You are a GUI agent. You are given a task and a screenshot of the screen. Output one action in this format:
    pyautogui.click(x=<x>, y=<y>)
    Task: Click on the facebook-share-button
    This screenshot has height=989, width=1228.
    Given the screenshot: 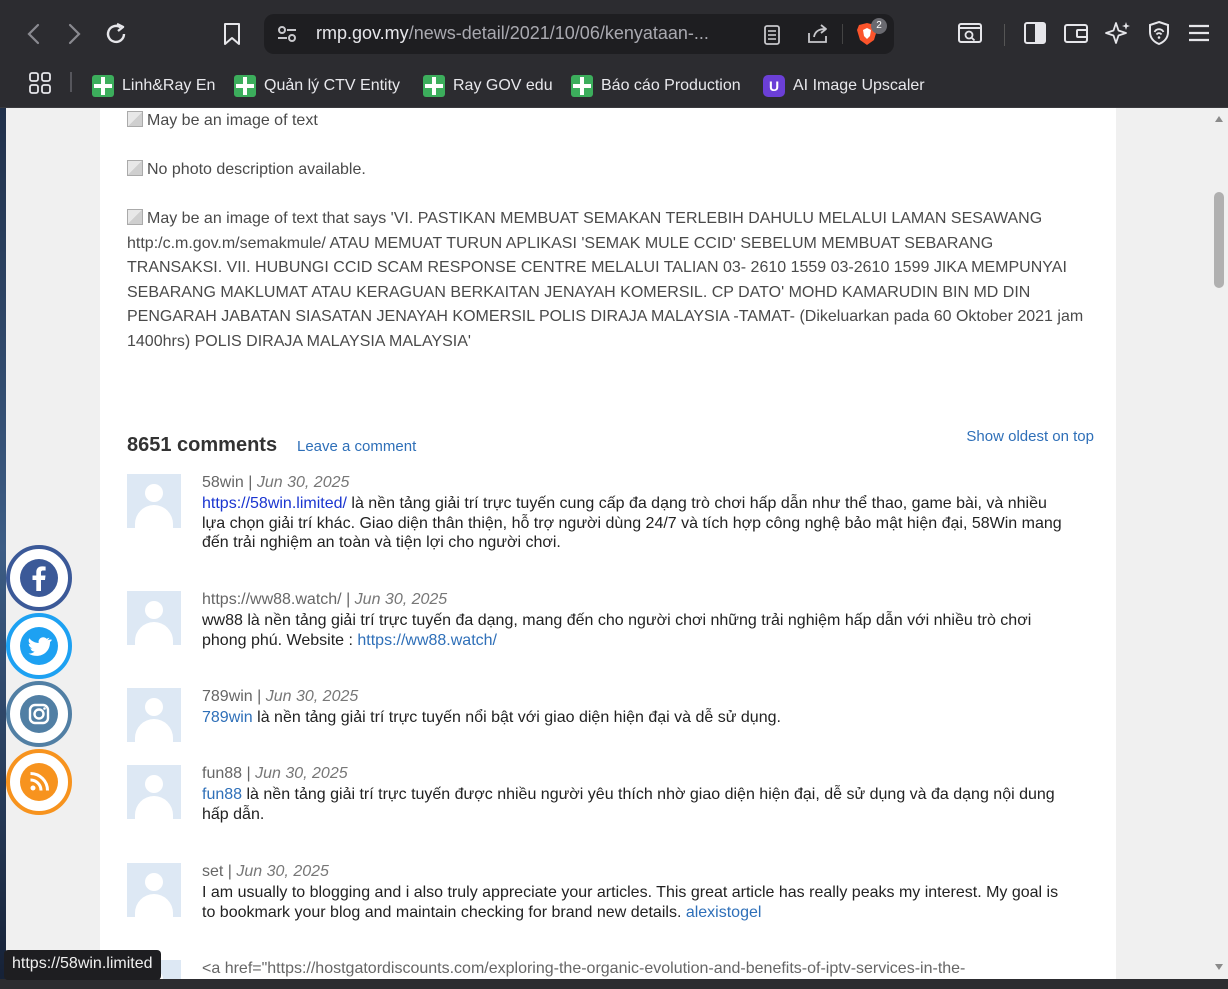 What is the action you would take?
    pyautogui.click(x=39, y=578)
    